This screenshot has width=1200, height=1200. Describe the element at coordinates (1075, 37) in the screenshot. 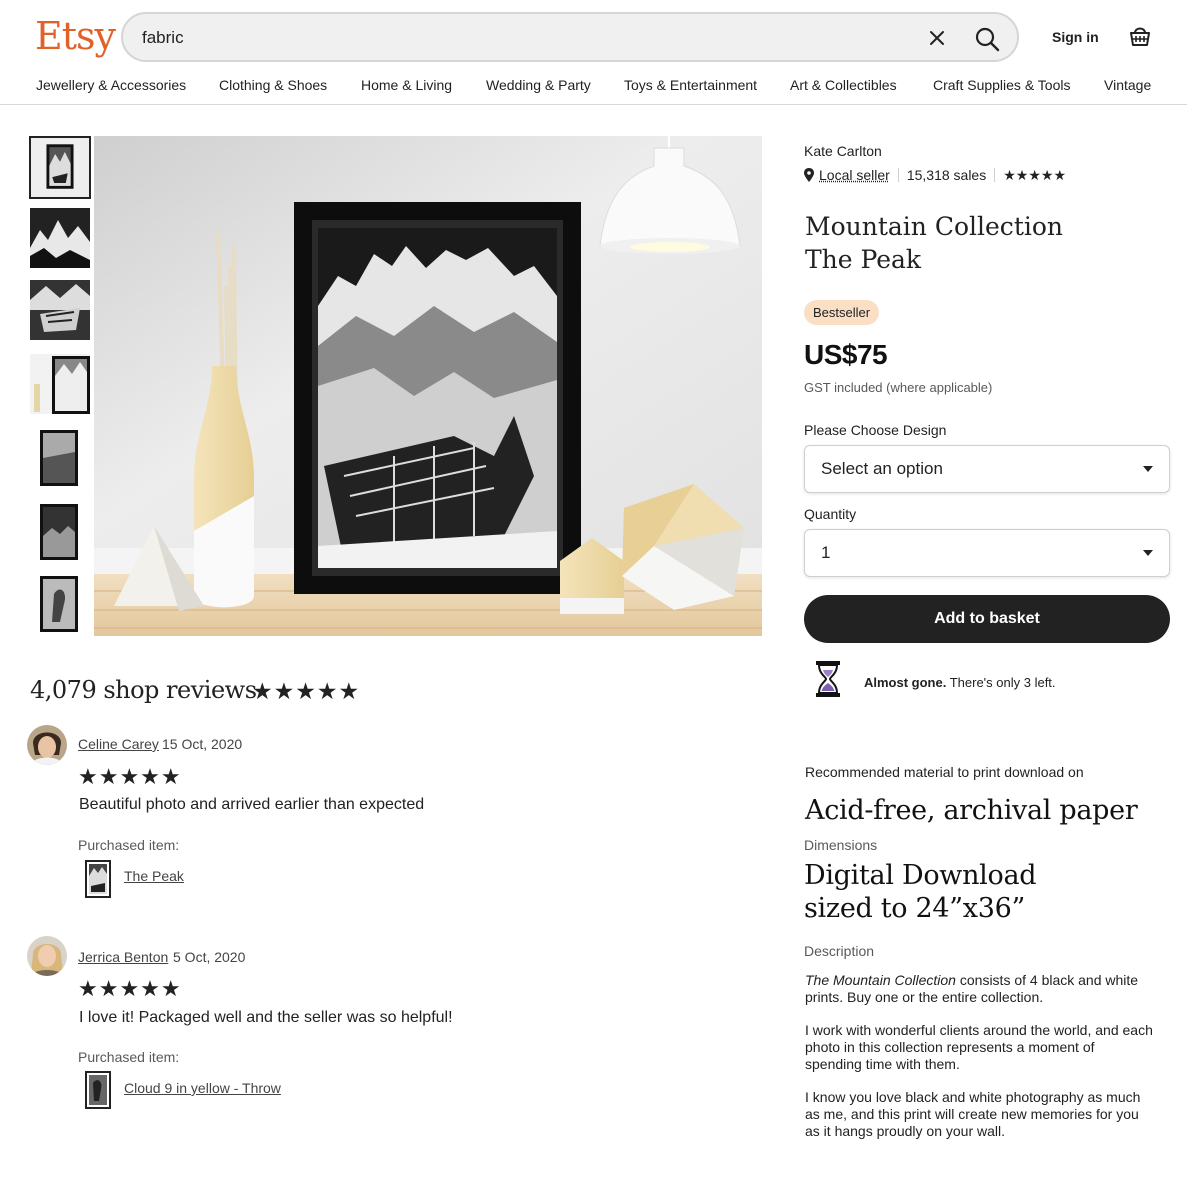

I see `sign-in-link: Sign in` at that location.